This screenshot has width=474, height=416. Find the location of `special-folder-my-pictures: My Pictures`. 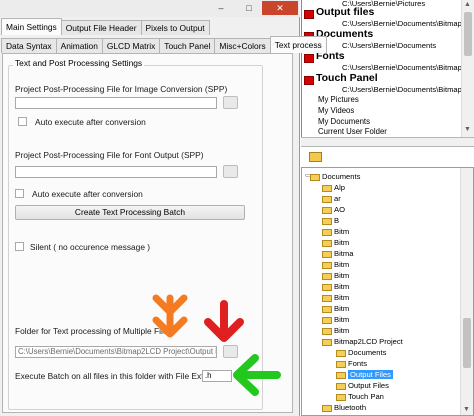

special-folder-my-pictures: My Pictures is located at coordinates (338, 99).